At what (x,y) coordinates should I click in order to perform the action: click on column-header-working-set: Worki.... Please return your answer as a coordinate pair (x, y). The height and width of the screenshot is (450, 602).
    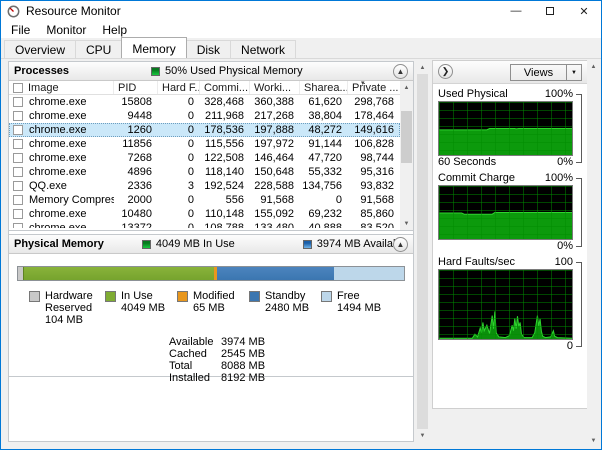
    Looking at the image, I should click on (275, 87).